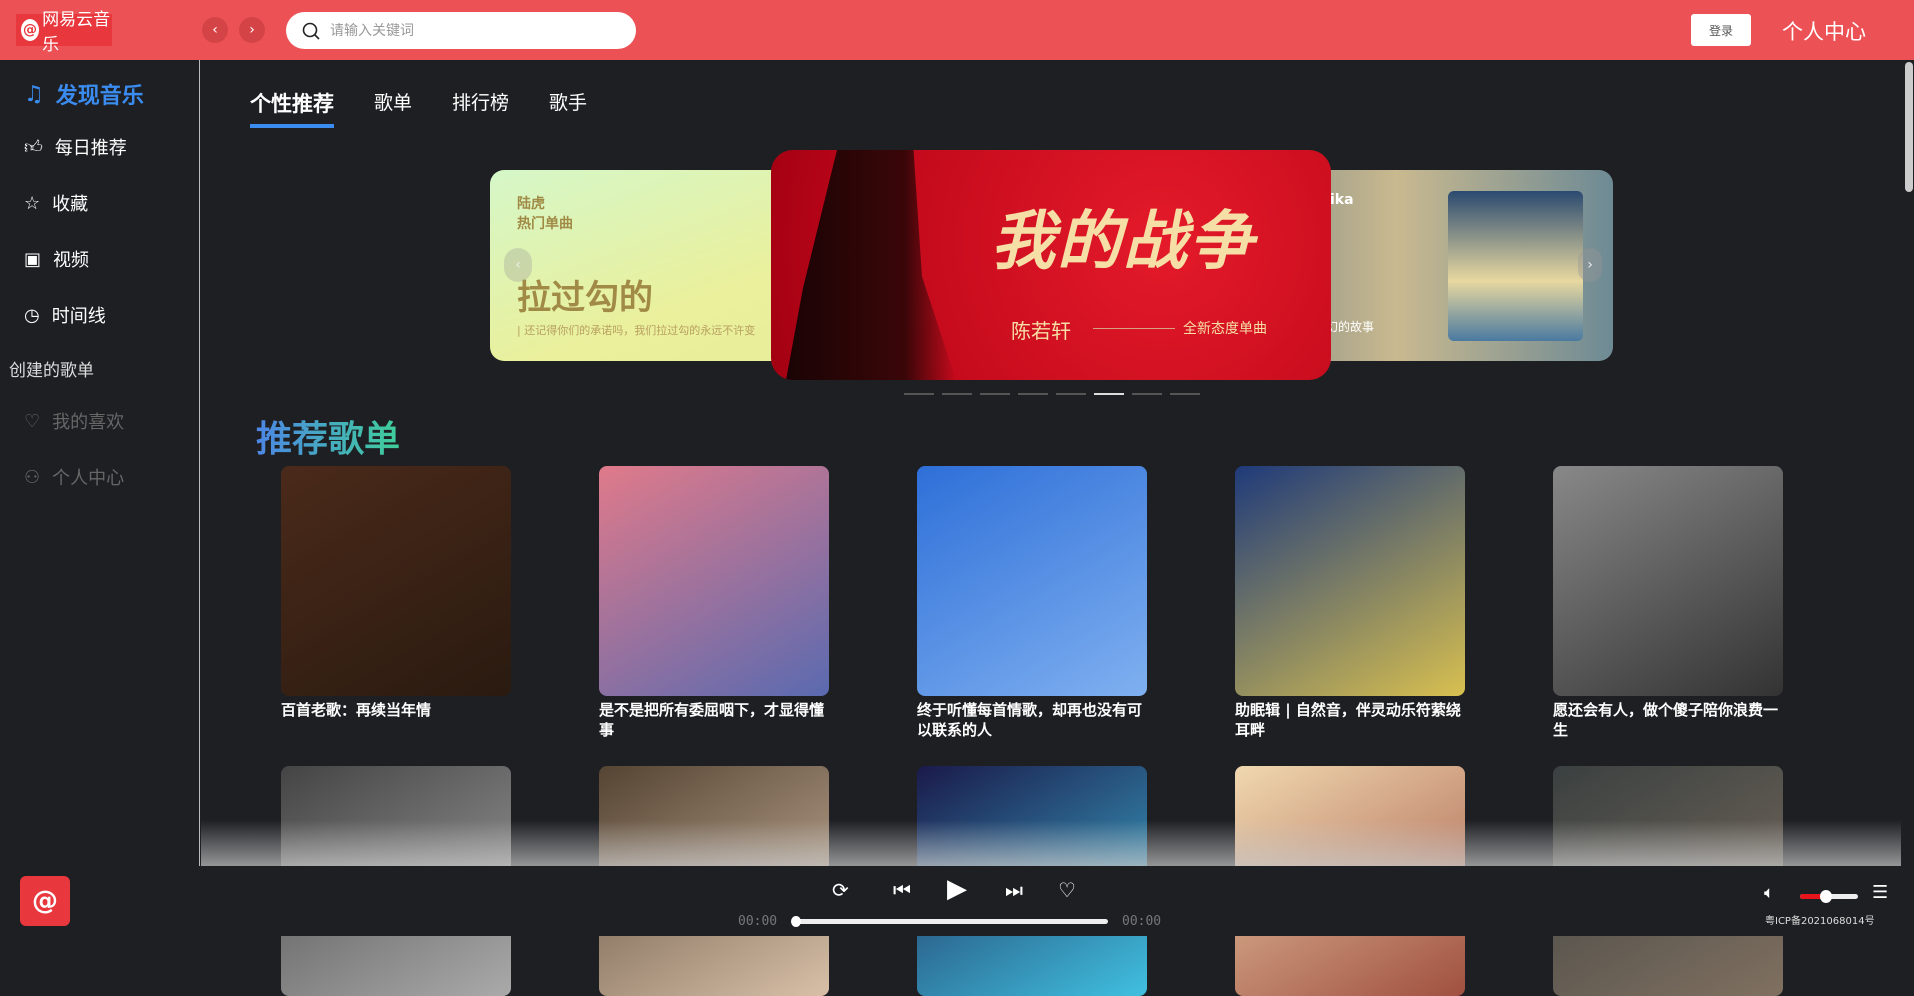  I want to click on top-bar: @网易云音乐 ‹ › 登录 个人中心, so click(957, 30).